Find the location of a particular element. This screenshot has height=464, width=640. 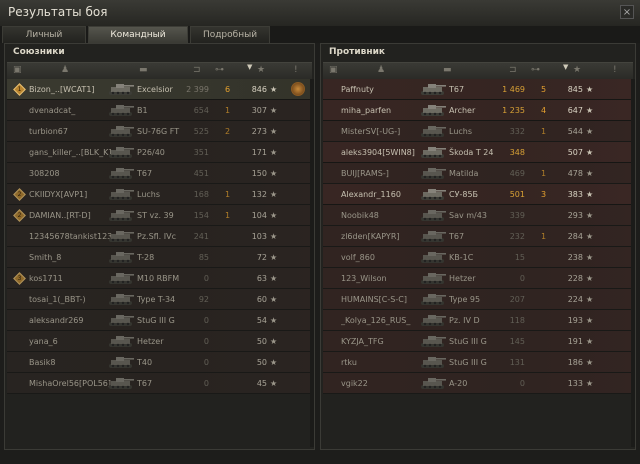

kills-value: 4 is located at coordinates (544, 110).